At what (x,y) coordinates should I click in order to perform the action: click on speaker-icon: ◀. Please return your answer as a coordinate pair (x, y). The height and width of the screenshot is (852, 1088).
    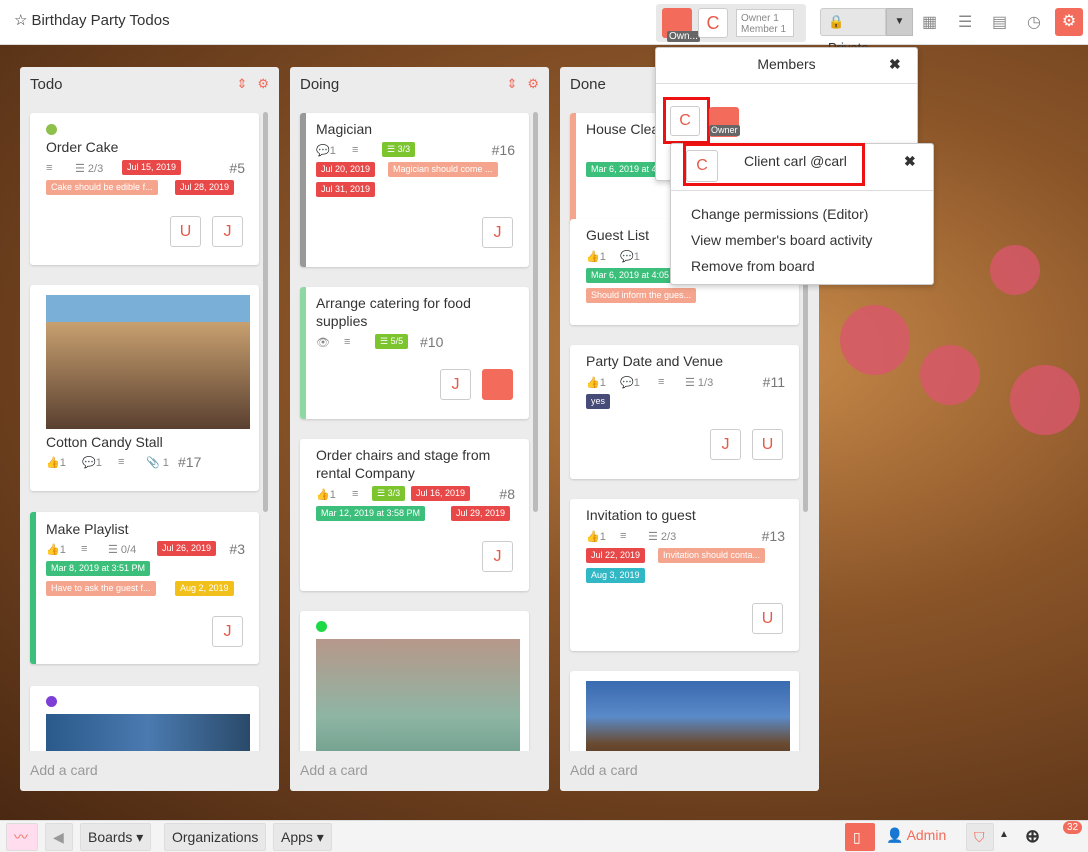
    Looking at the image, I should click on (59, 837).